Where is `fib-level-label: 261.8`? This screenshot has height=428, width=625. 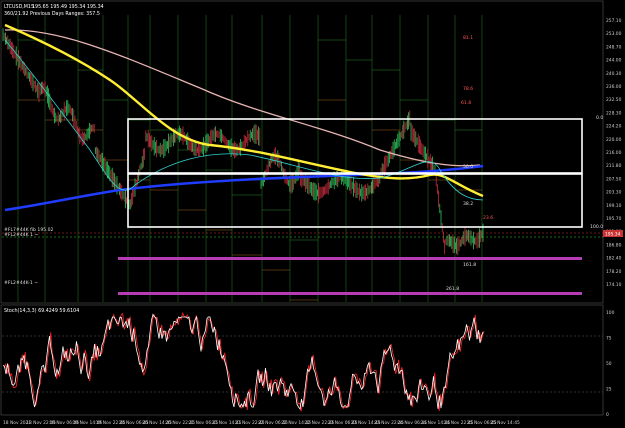 fib-level-label: 261.8 is located at coordinates (452, 289).